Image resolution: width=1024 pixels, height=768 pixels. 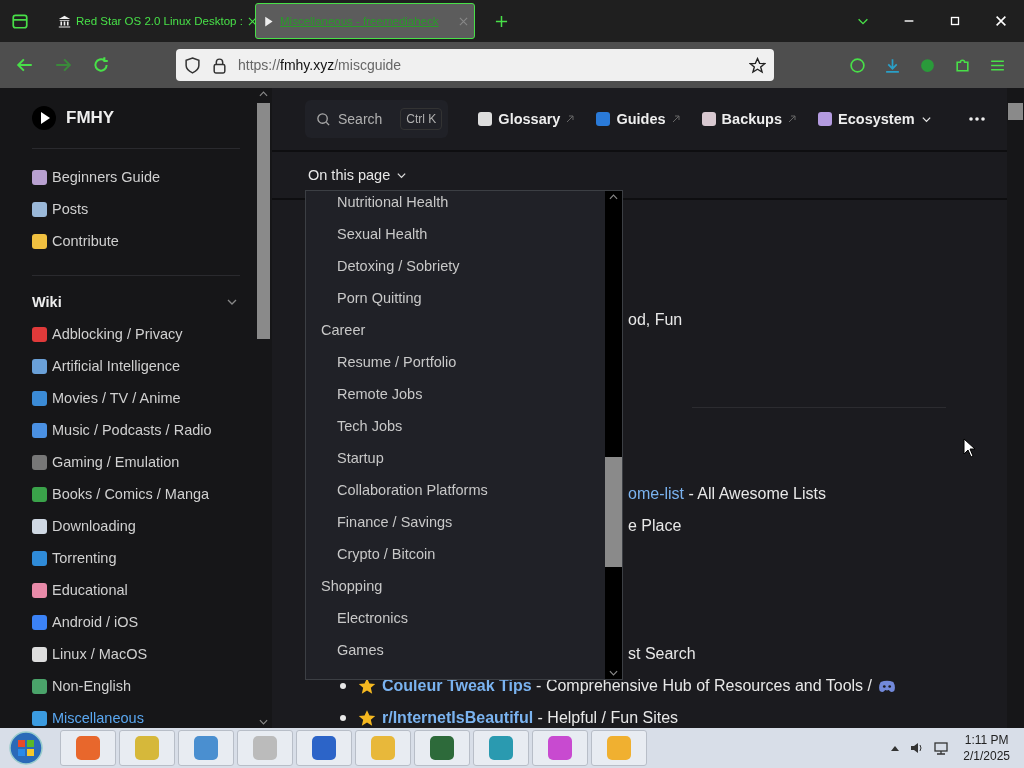 What do you see at coordinates (749, 119) in the screenshot?
I see `nav-link: Backups` at bounding box center [749, 119].